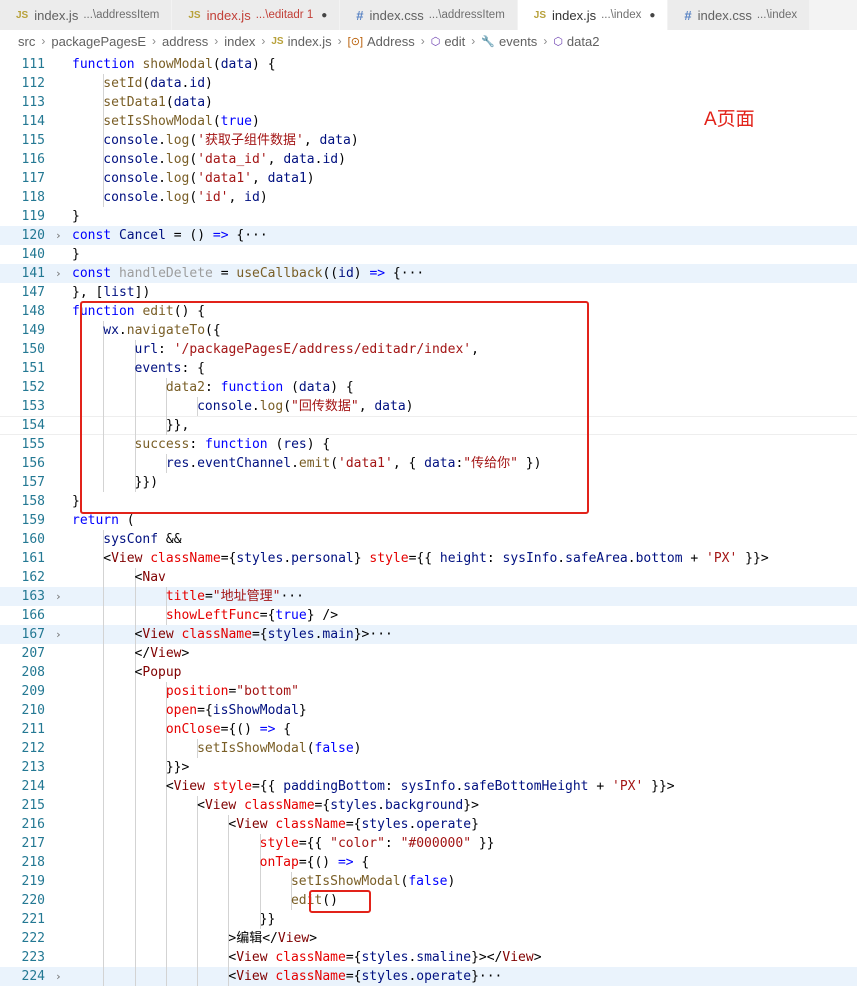 This screenshot has width=857, height=986. Describe the element at coordinates (428, 767) in the screenshot. I see `code-line: 213}}>` at that location.